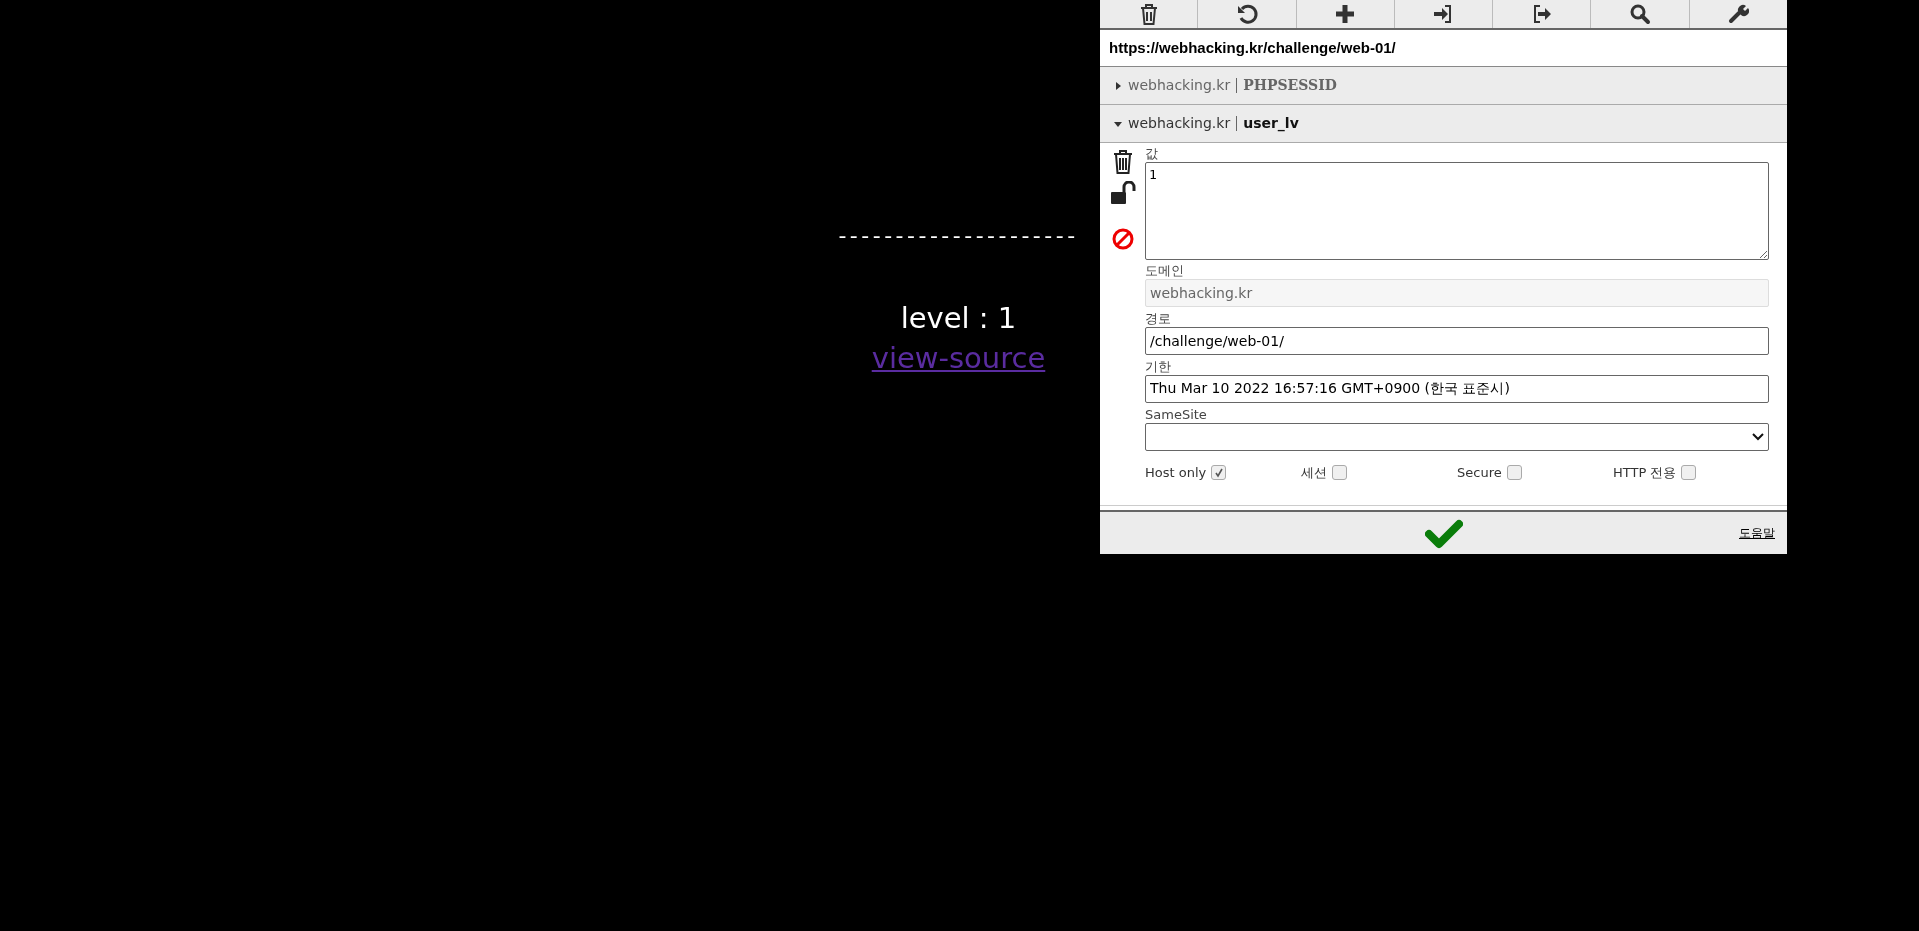  I want to click on expires-field: Thu Mar 10 2022 16:57:16 GMT+0900 (한국 표준시), so click(1457, 389).